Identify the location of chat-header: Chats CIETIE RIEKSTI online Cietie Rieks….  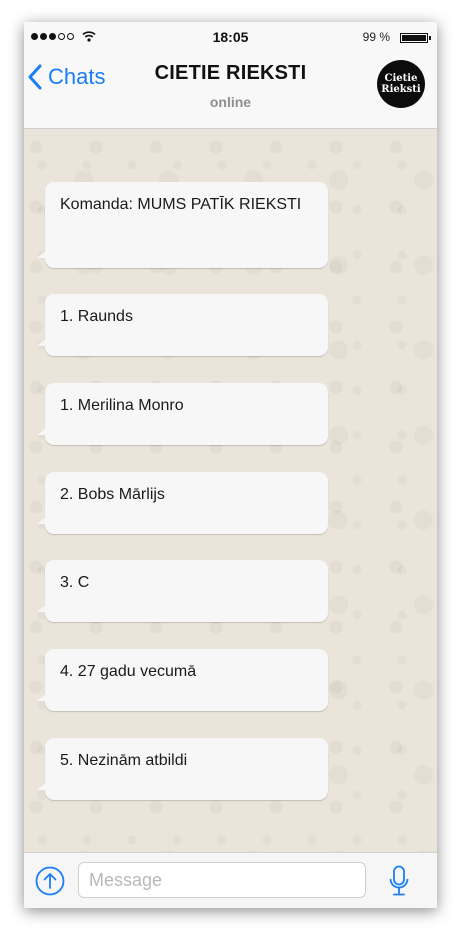
(230, 89).